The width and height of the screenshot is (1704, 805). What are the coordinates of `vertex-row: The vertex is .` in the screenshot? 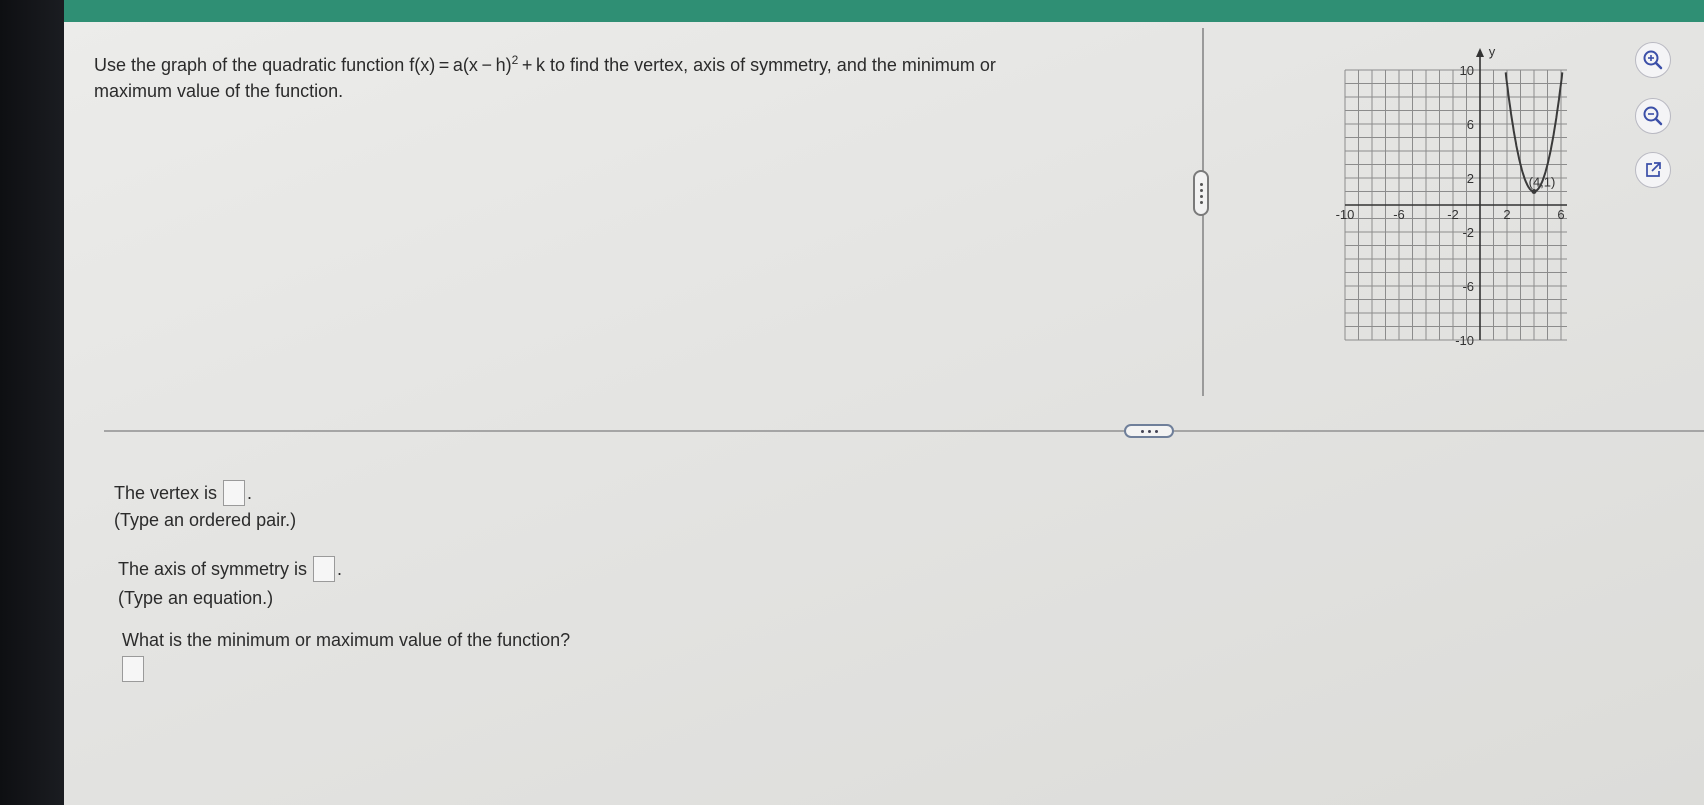 It's located at (183, 493).